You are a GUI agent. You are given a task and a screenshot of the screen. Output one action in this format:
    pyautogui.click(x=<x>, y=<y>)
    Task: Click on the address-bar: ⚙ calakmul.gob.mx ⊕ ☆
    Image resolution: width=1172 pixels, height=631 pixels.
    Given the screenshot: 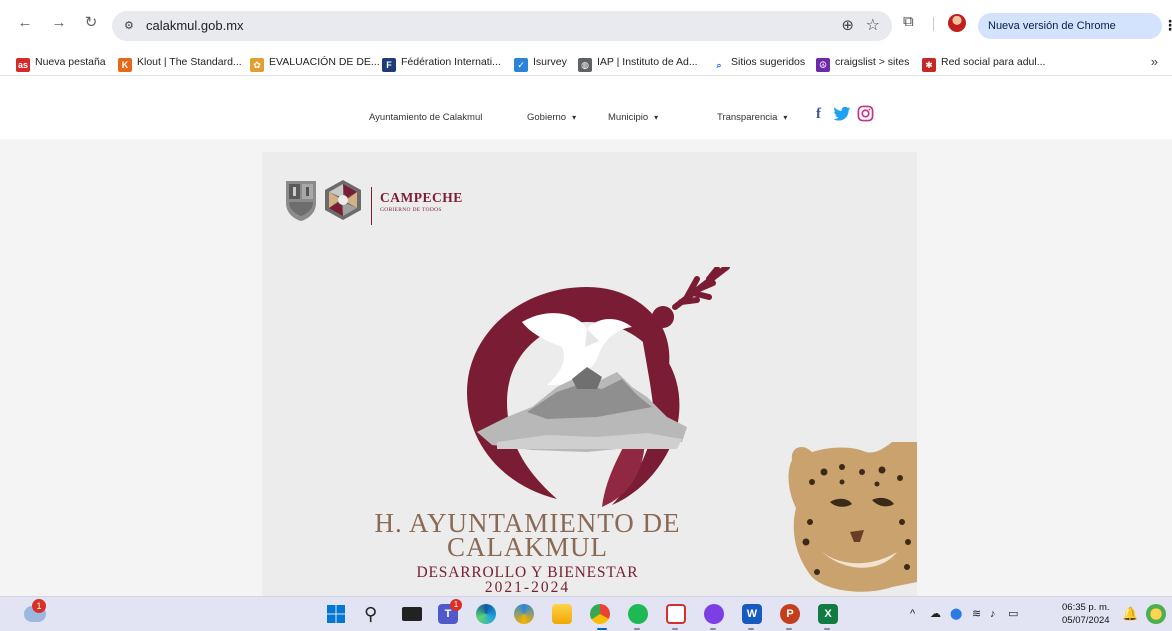 What is the action you would take?
    pyautogui.click(x=502, y=26)
    